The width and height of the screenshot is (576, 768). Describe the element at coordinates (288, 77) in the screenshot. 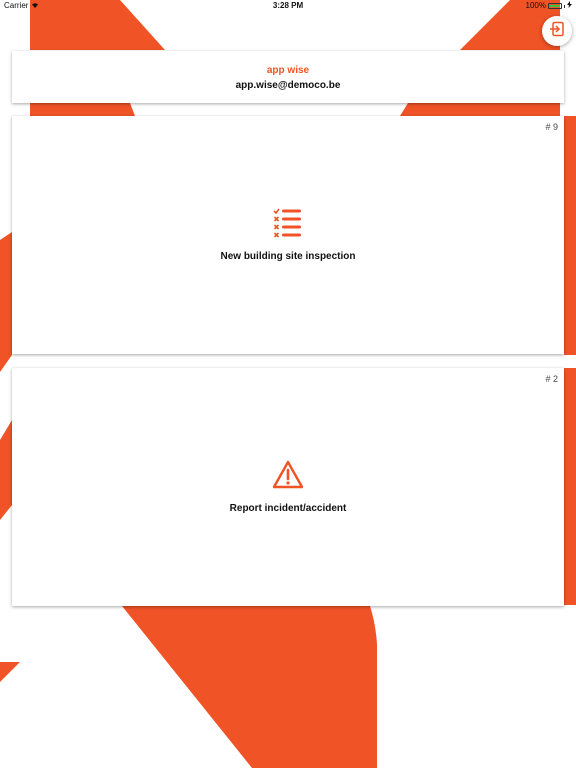

I see `profile-card: app wise app.wise@democo.be` at that location.